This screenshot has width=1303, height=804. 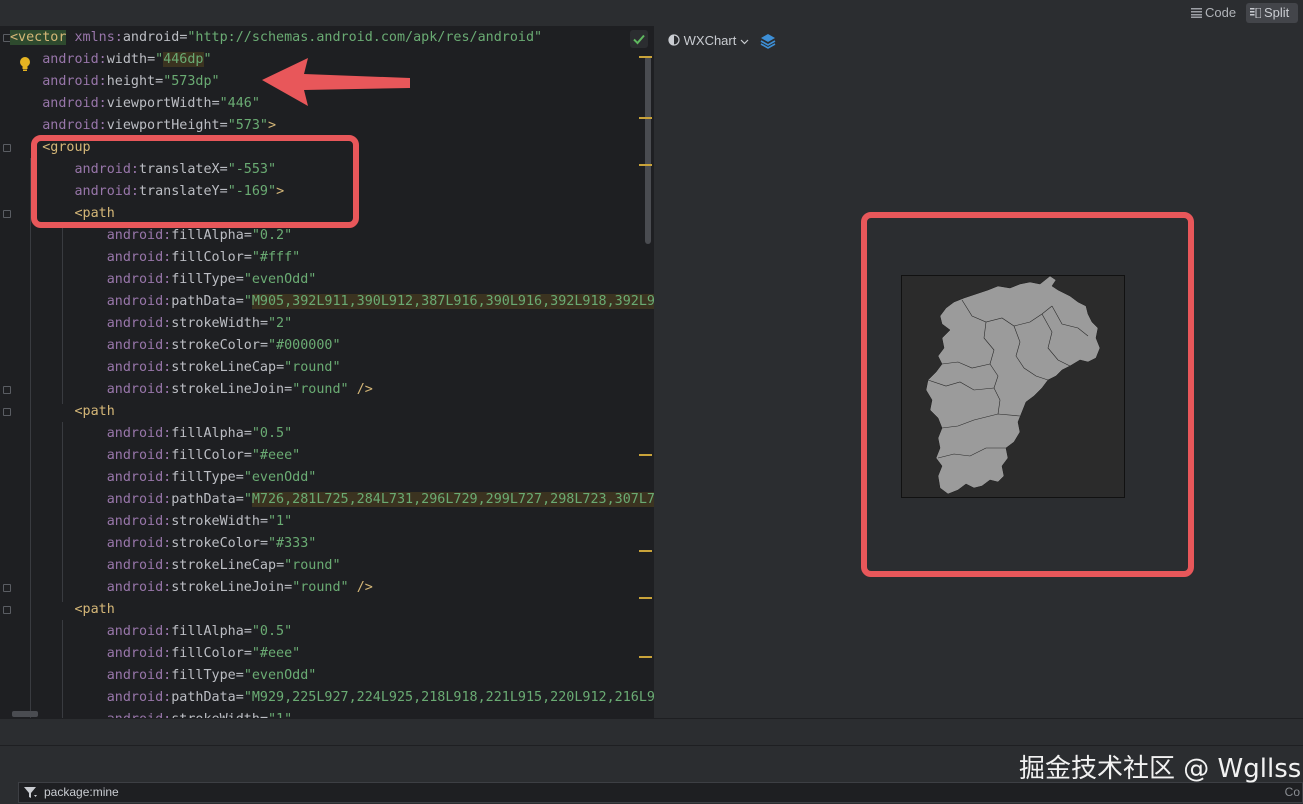 What do you see at coordinates (175, 346) in the screenshot?
I see `code-line: android:strokeColor="#000000"` at bounding box center [175, 346].